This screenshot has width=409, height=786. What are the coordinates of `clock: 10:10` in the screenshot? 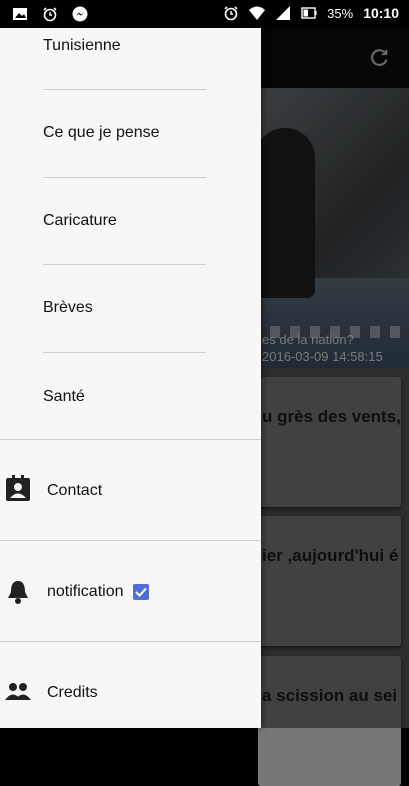 It's located at (381, 13).